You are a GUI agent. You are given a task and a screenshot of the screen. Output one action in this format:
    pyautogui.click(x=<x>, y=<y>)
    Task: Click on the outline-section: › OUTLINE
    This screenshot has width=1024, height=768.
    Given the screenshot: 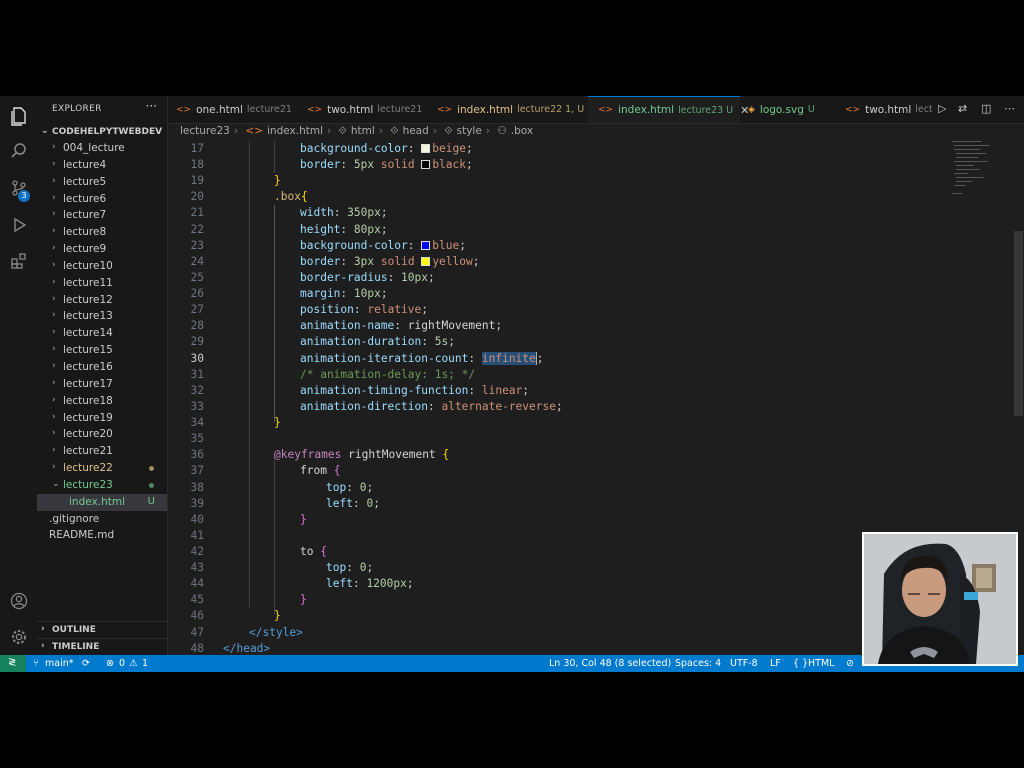 What is the action you would take?
    pyautogui.click(x=102, y=629)
    